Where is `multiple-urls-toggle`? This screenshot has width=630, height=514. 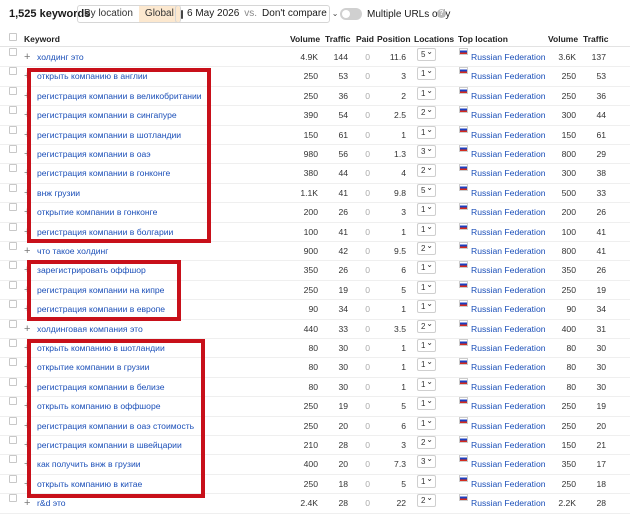 multiple-urls-toggle is located at coordinates (351, 14).